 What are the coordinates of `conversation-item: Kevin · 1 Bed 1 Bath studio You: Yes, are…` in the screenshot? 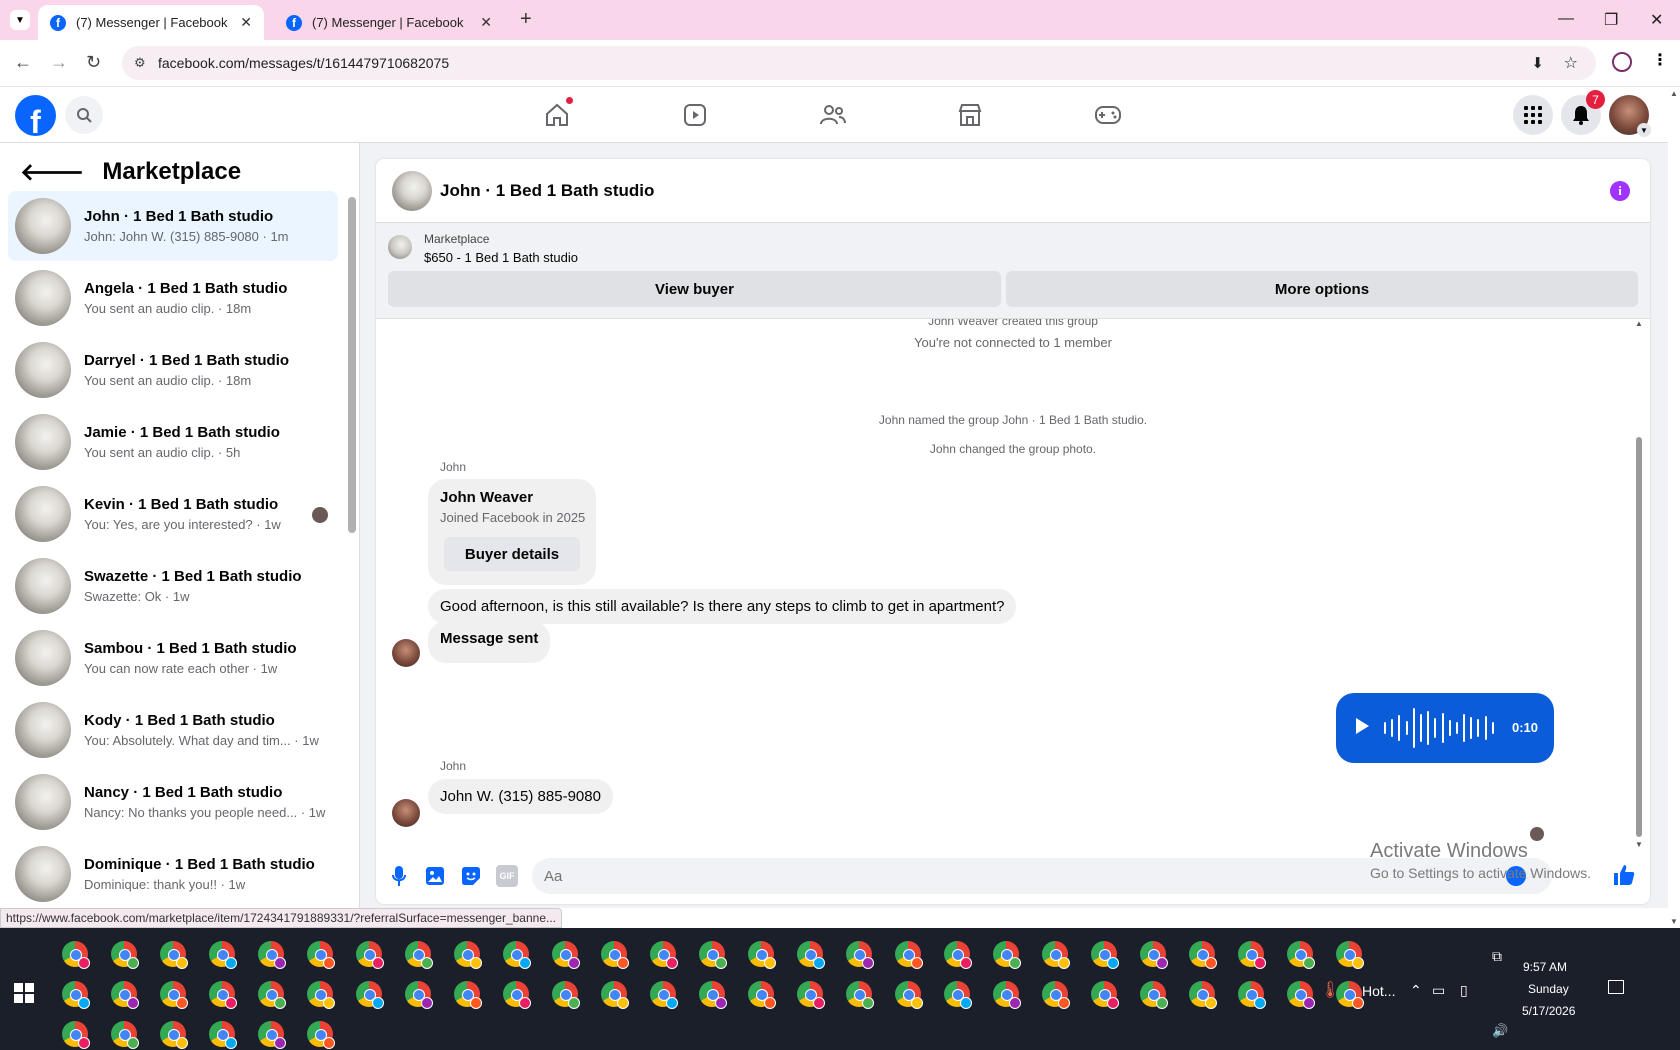 It's located at (173, 514).